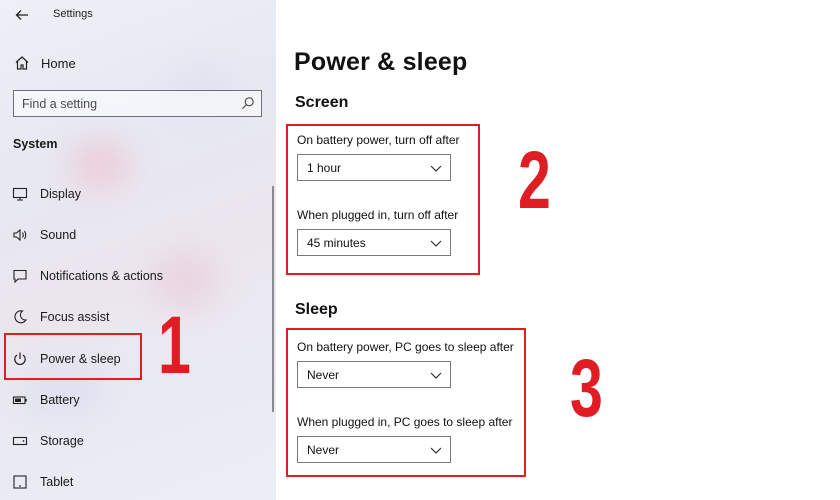  Describe the element at coordinates (586, 388) in the screenshot. I see `step-number-3: 3` at that location.